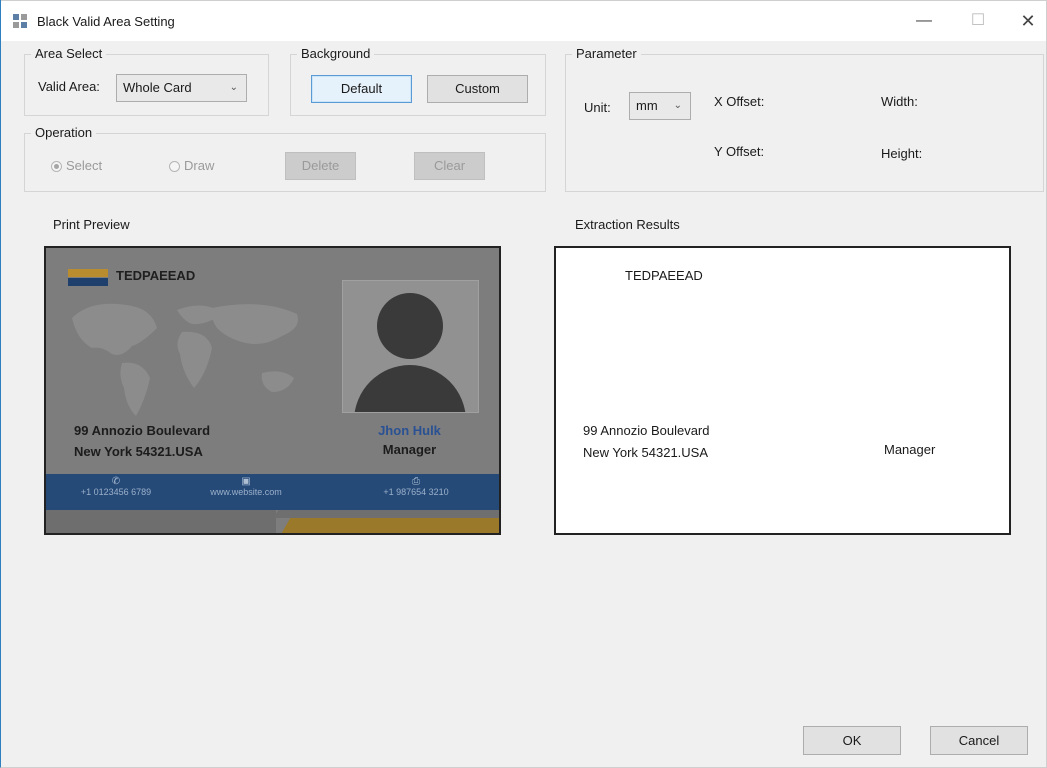 The height and width of the screenshot is (768, 1047). What do you see at coordinates (1026, 21) in the screenshot?
I see `close-icon: ✕` at bounding box center [1026, 21].